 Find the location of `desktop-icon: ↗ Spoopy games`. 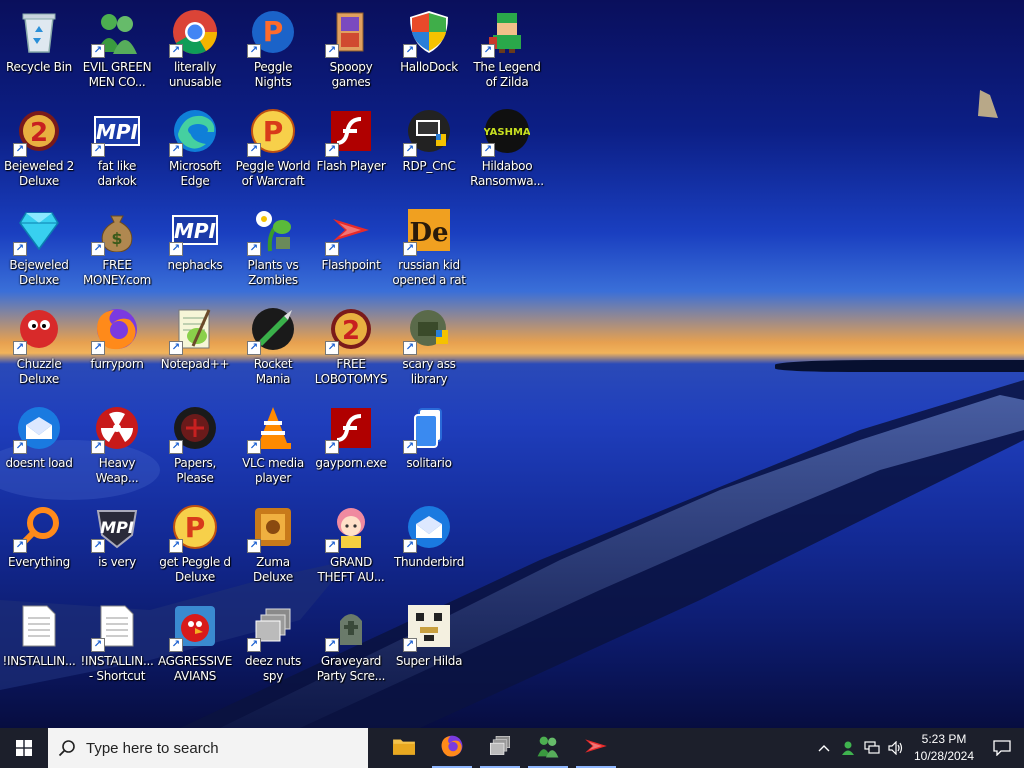

desktop-icon: ↗ Spoopy games is located at coordinates (351, 50).